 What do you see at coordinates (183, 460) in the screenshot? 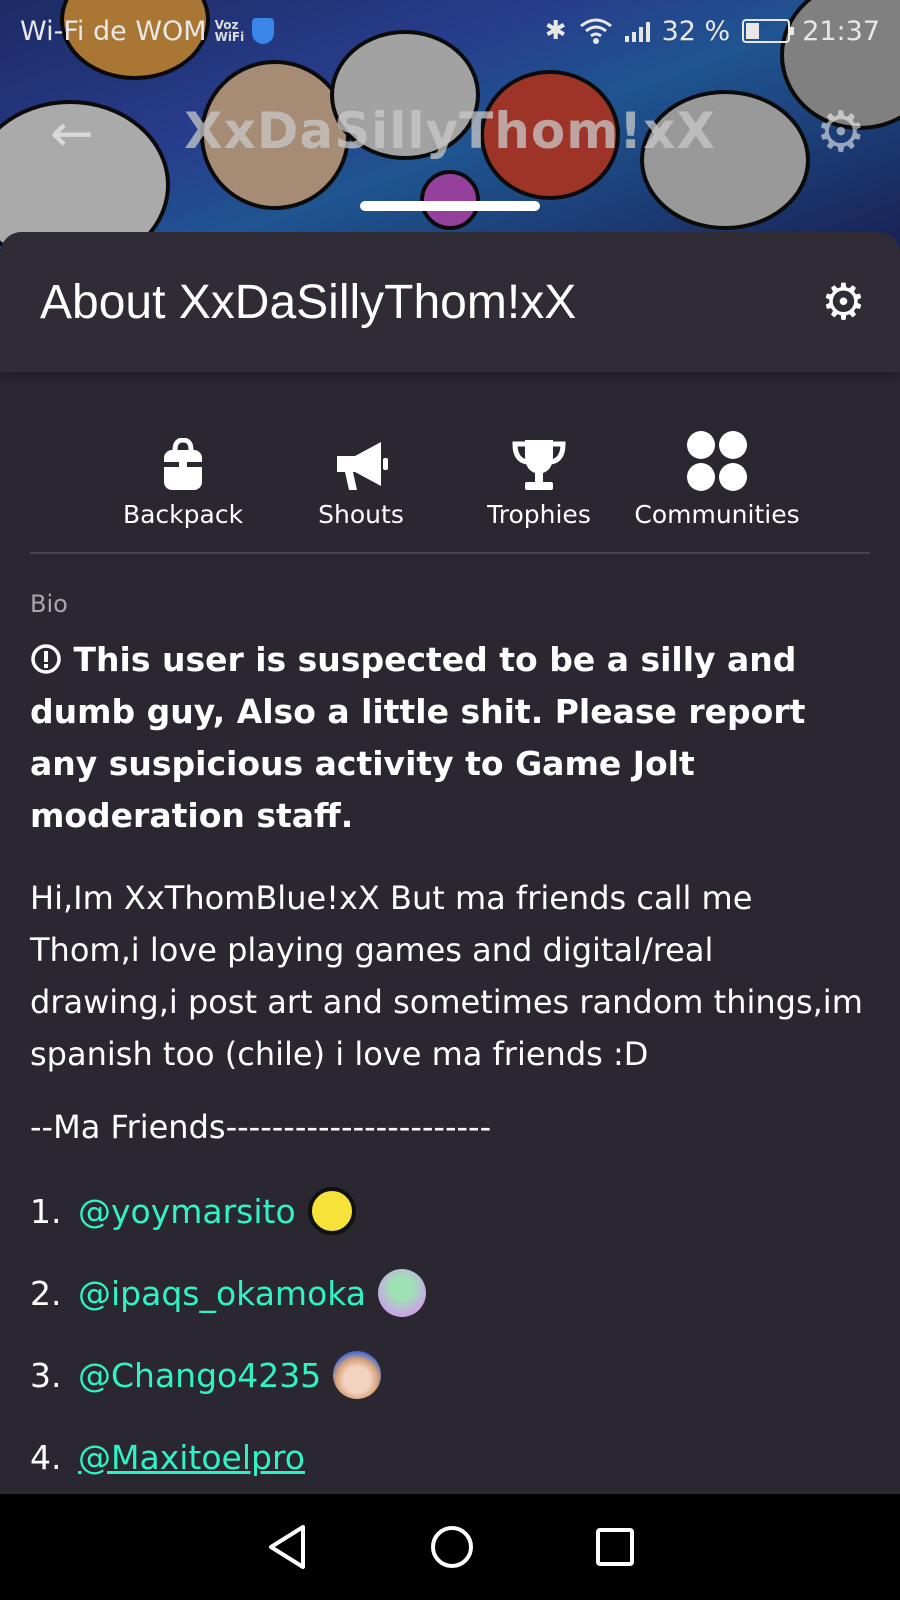
I see `backpack-icon` at bounding box center [183, 460].